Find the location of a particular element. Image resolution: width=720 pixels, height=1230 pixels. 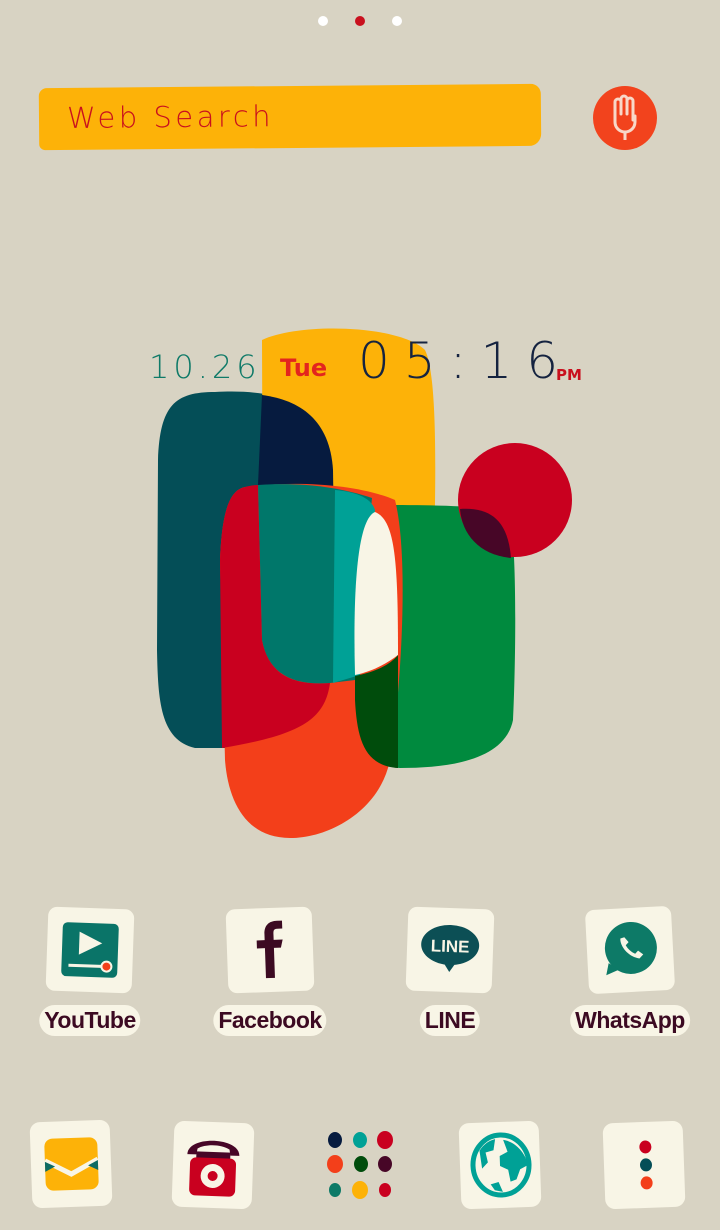

clock-date: 10.26 is located at coordinates (205, 367).